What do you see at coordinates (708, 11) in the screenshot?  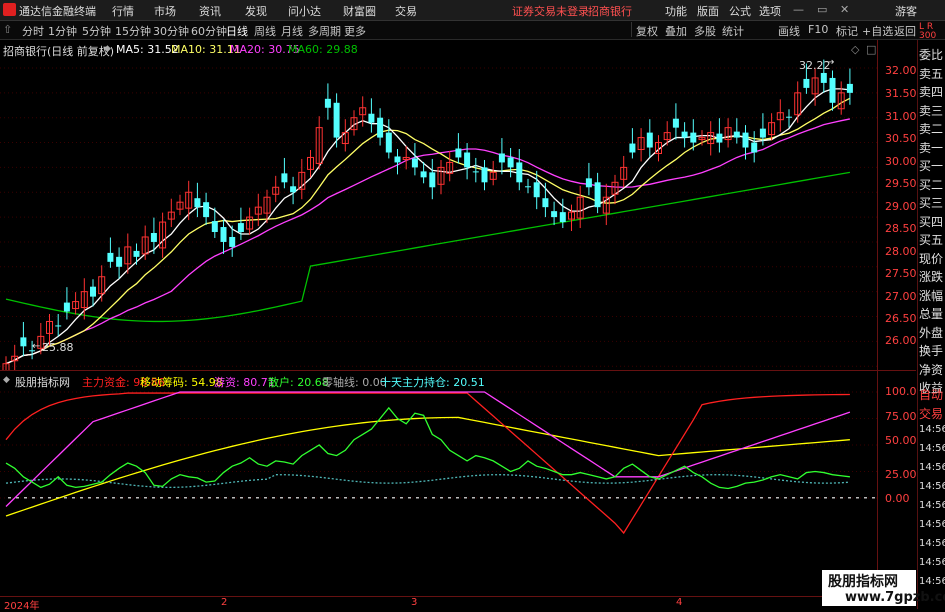 I see `menu-layout: 版面` at bounding box center [708, 11].